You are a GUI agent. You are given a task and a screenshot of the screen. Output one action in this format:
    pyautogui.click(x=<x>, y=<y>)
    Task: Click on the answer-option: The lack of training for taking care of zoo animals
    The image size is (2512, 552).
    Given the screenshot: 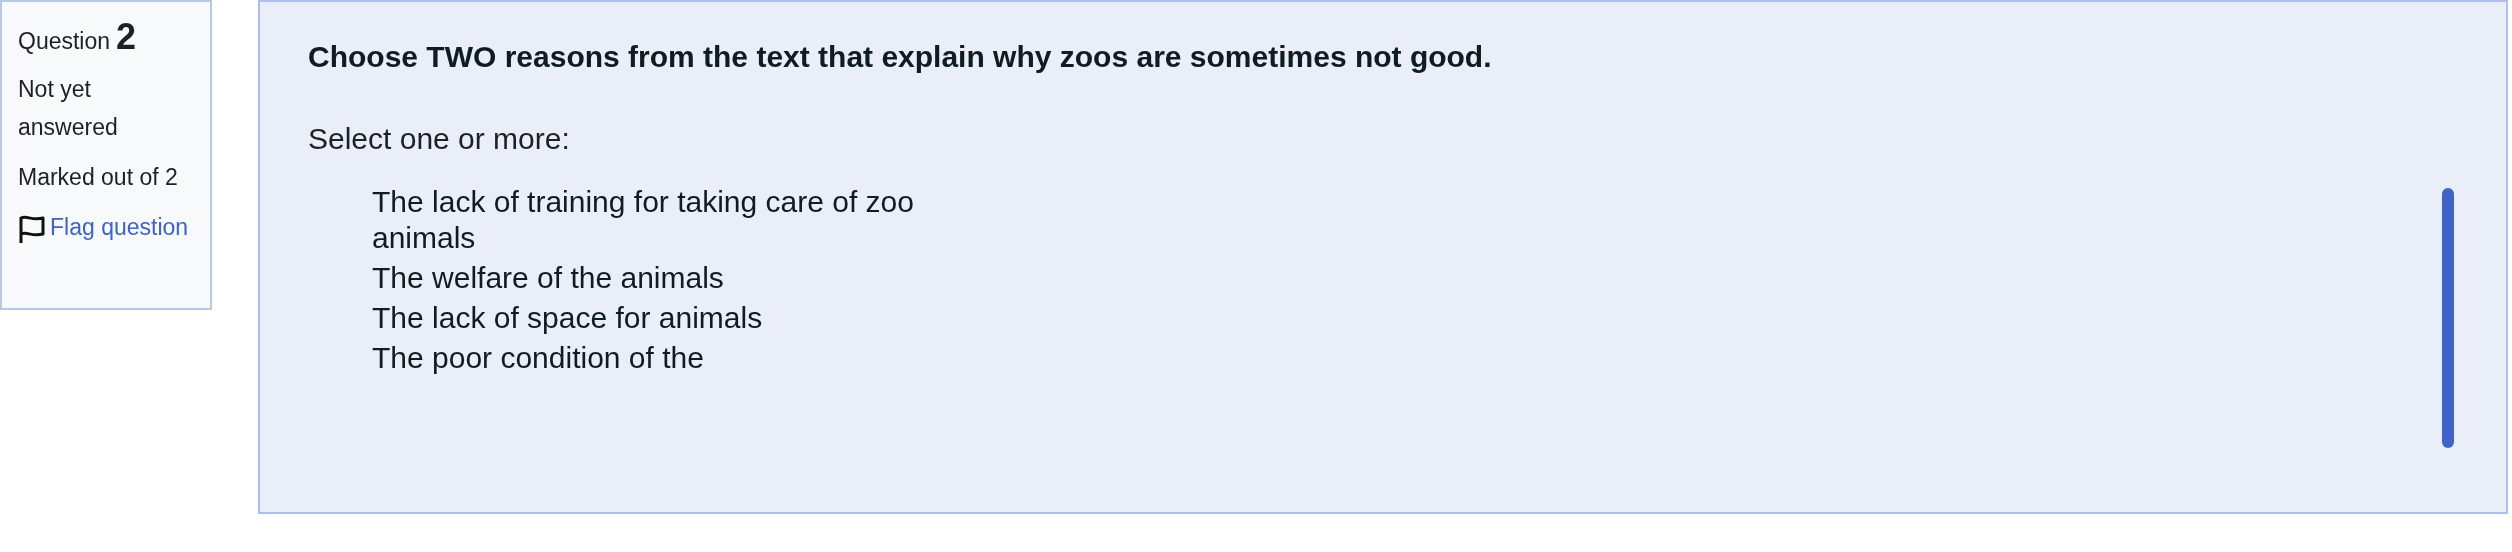 What is the action you would take?
    pyautogui.click(x=682, y=220)
    